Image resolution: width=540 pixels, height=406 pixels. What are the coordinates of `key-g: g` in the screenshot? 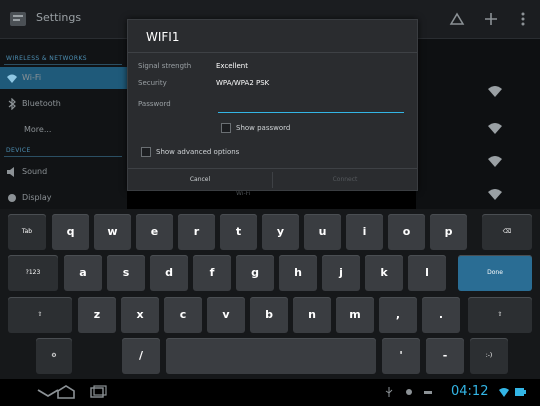 It's located at (255, 273).